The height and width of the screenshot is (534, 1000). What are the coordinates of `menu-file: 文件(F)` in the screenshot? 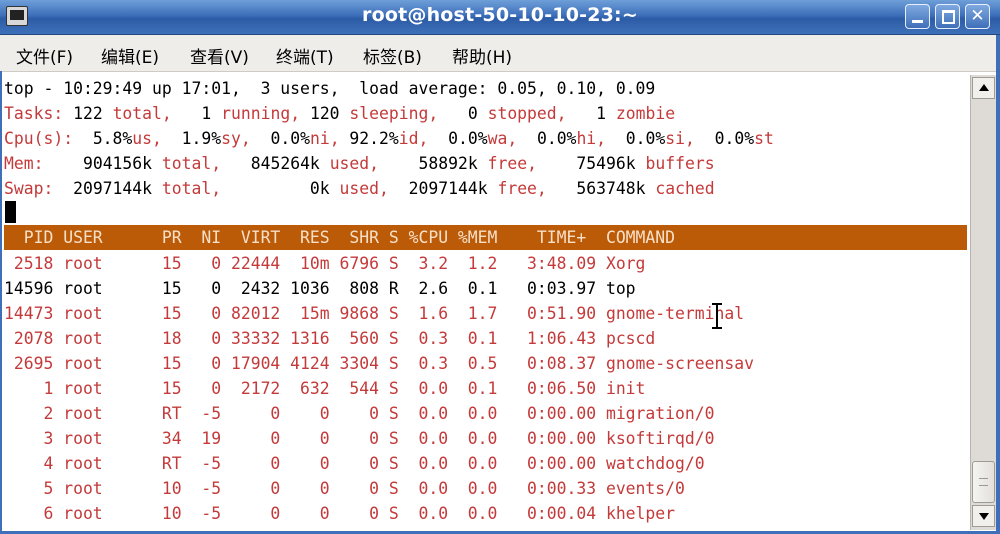 It's located at (44, 55).